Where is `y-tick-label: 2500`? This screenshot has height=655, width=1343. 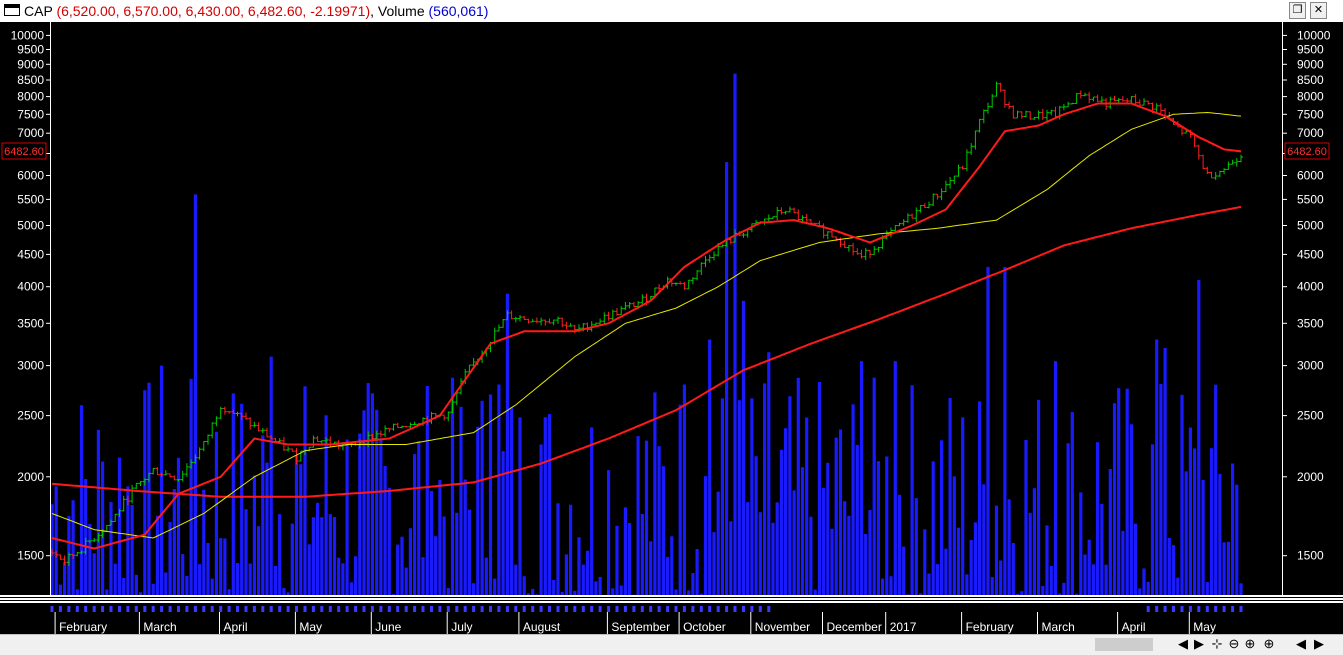 y-tick-label: 2500 is located at coordinates (1310, 416).